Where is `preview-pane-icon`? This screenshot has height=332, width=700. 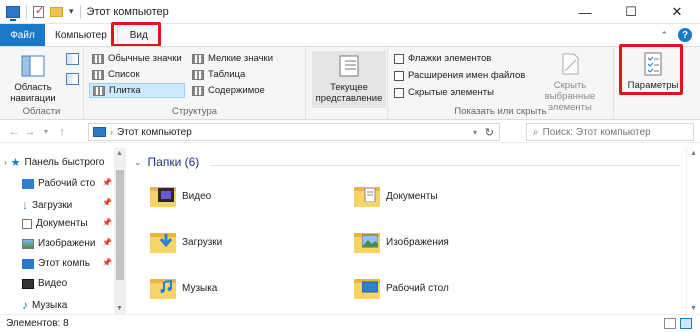 preview-pane-icon is located at coordinates (72, 59).